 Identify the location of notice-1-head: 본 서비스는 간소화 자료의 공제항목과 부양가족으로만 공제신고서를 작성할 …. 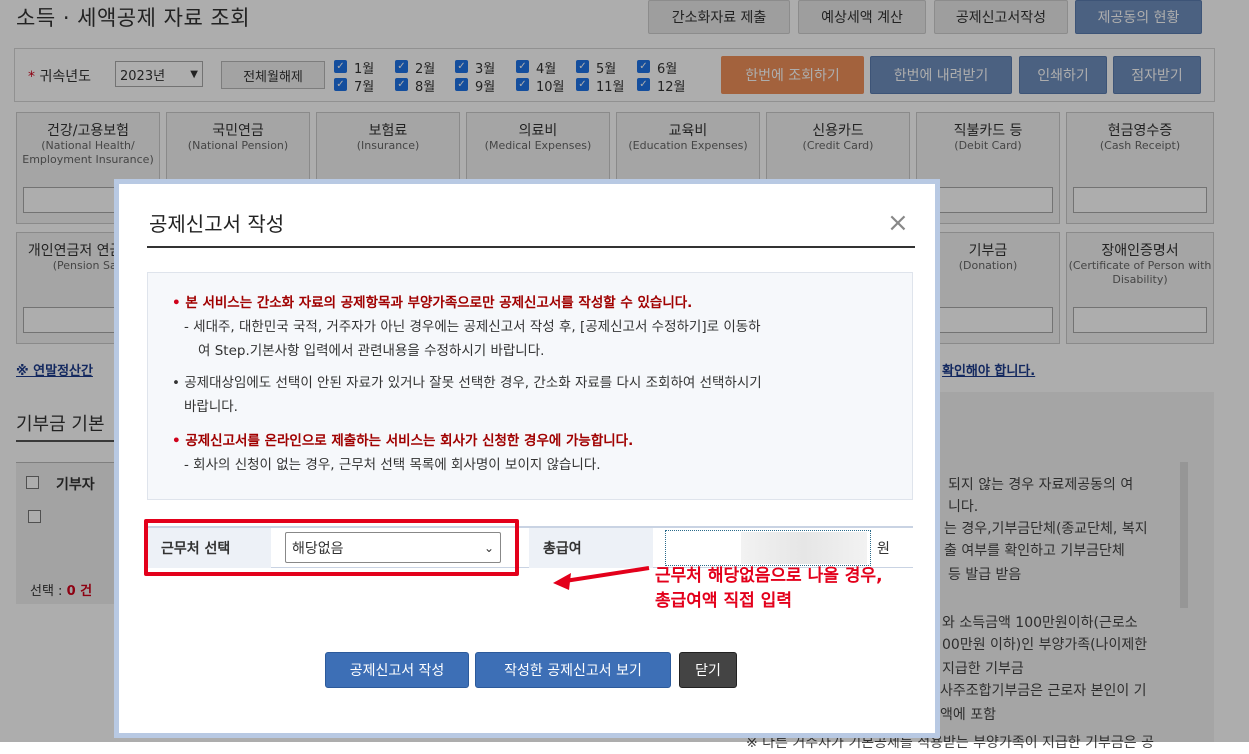
(439, 303).